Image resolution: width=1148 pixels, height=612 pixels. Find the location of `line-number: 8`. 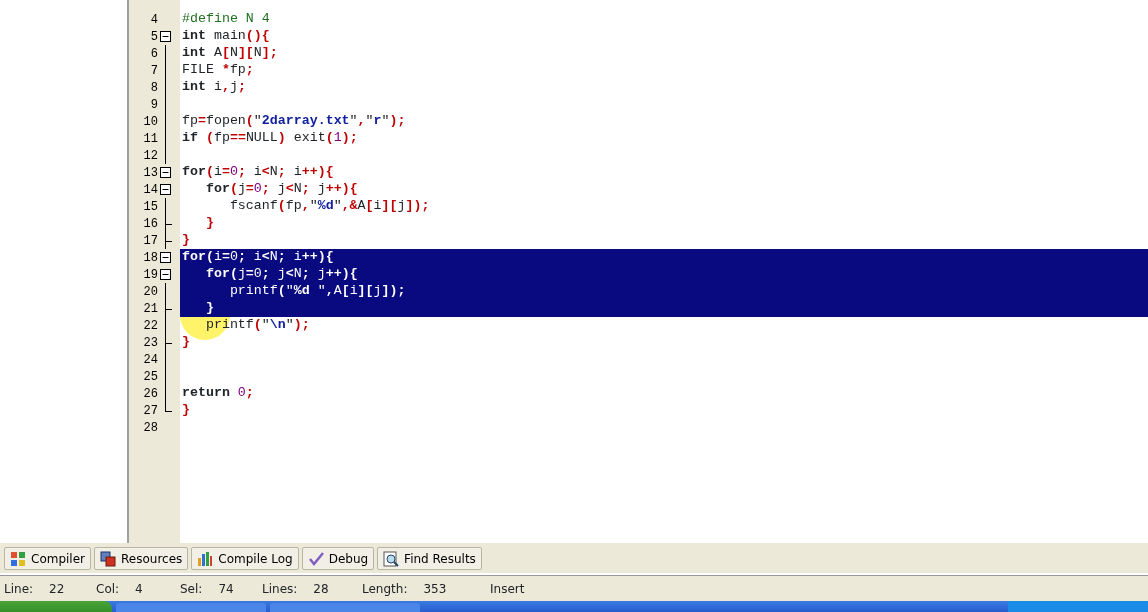

line-number: 8 is located at coordinates (153, 87).